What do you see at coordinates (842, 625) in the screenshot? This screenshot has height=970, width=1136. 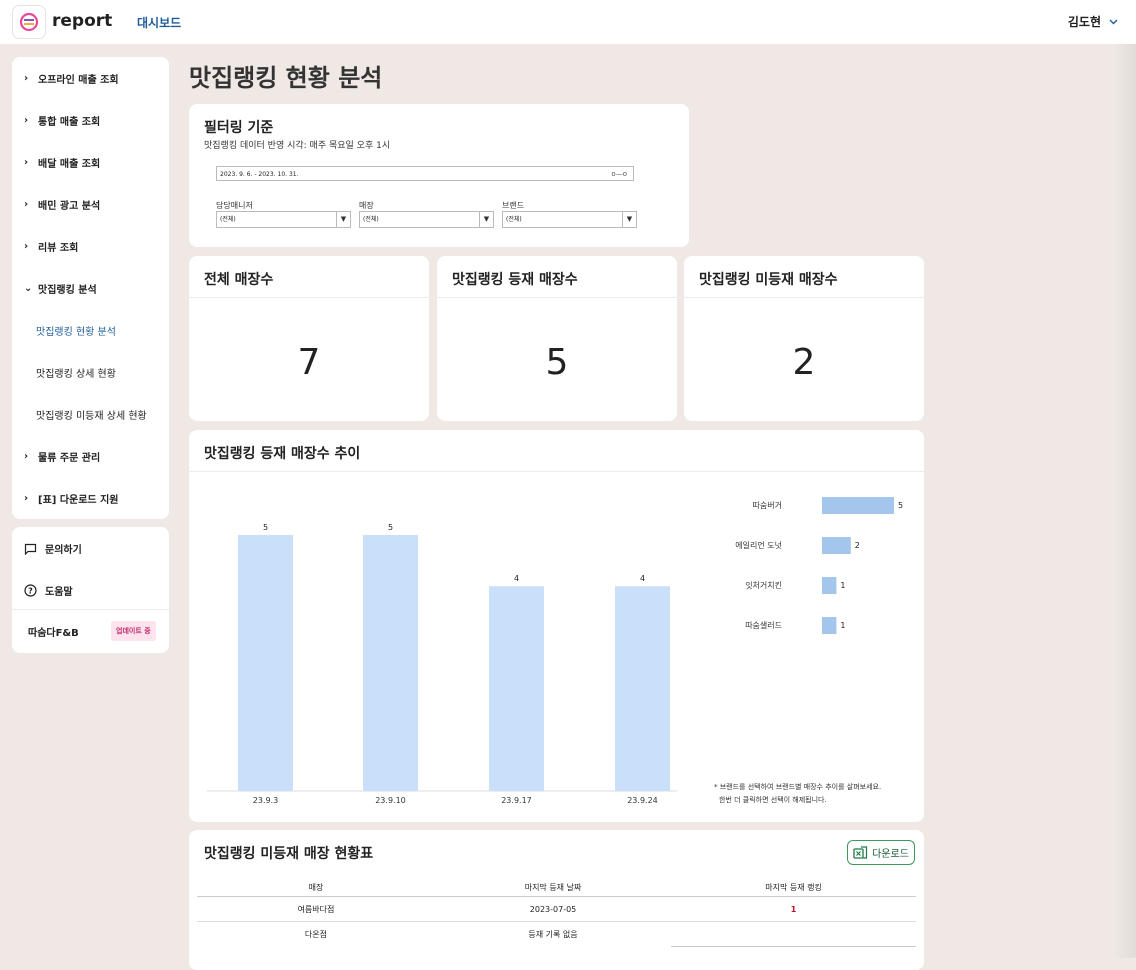 I see `data-label: 1` at bounding box center [842, 625].